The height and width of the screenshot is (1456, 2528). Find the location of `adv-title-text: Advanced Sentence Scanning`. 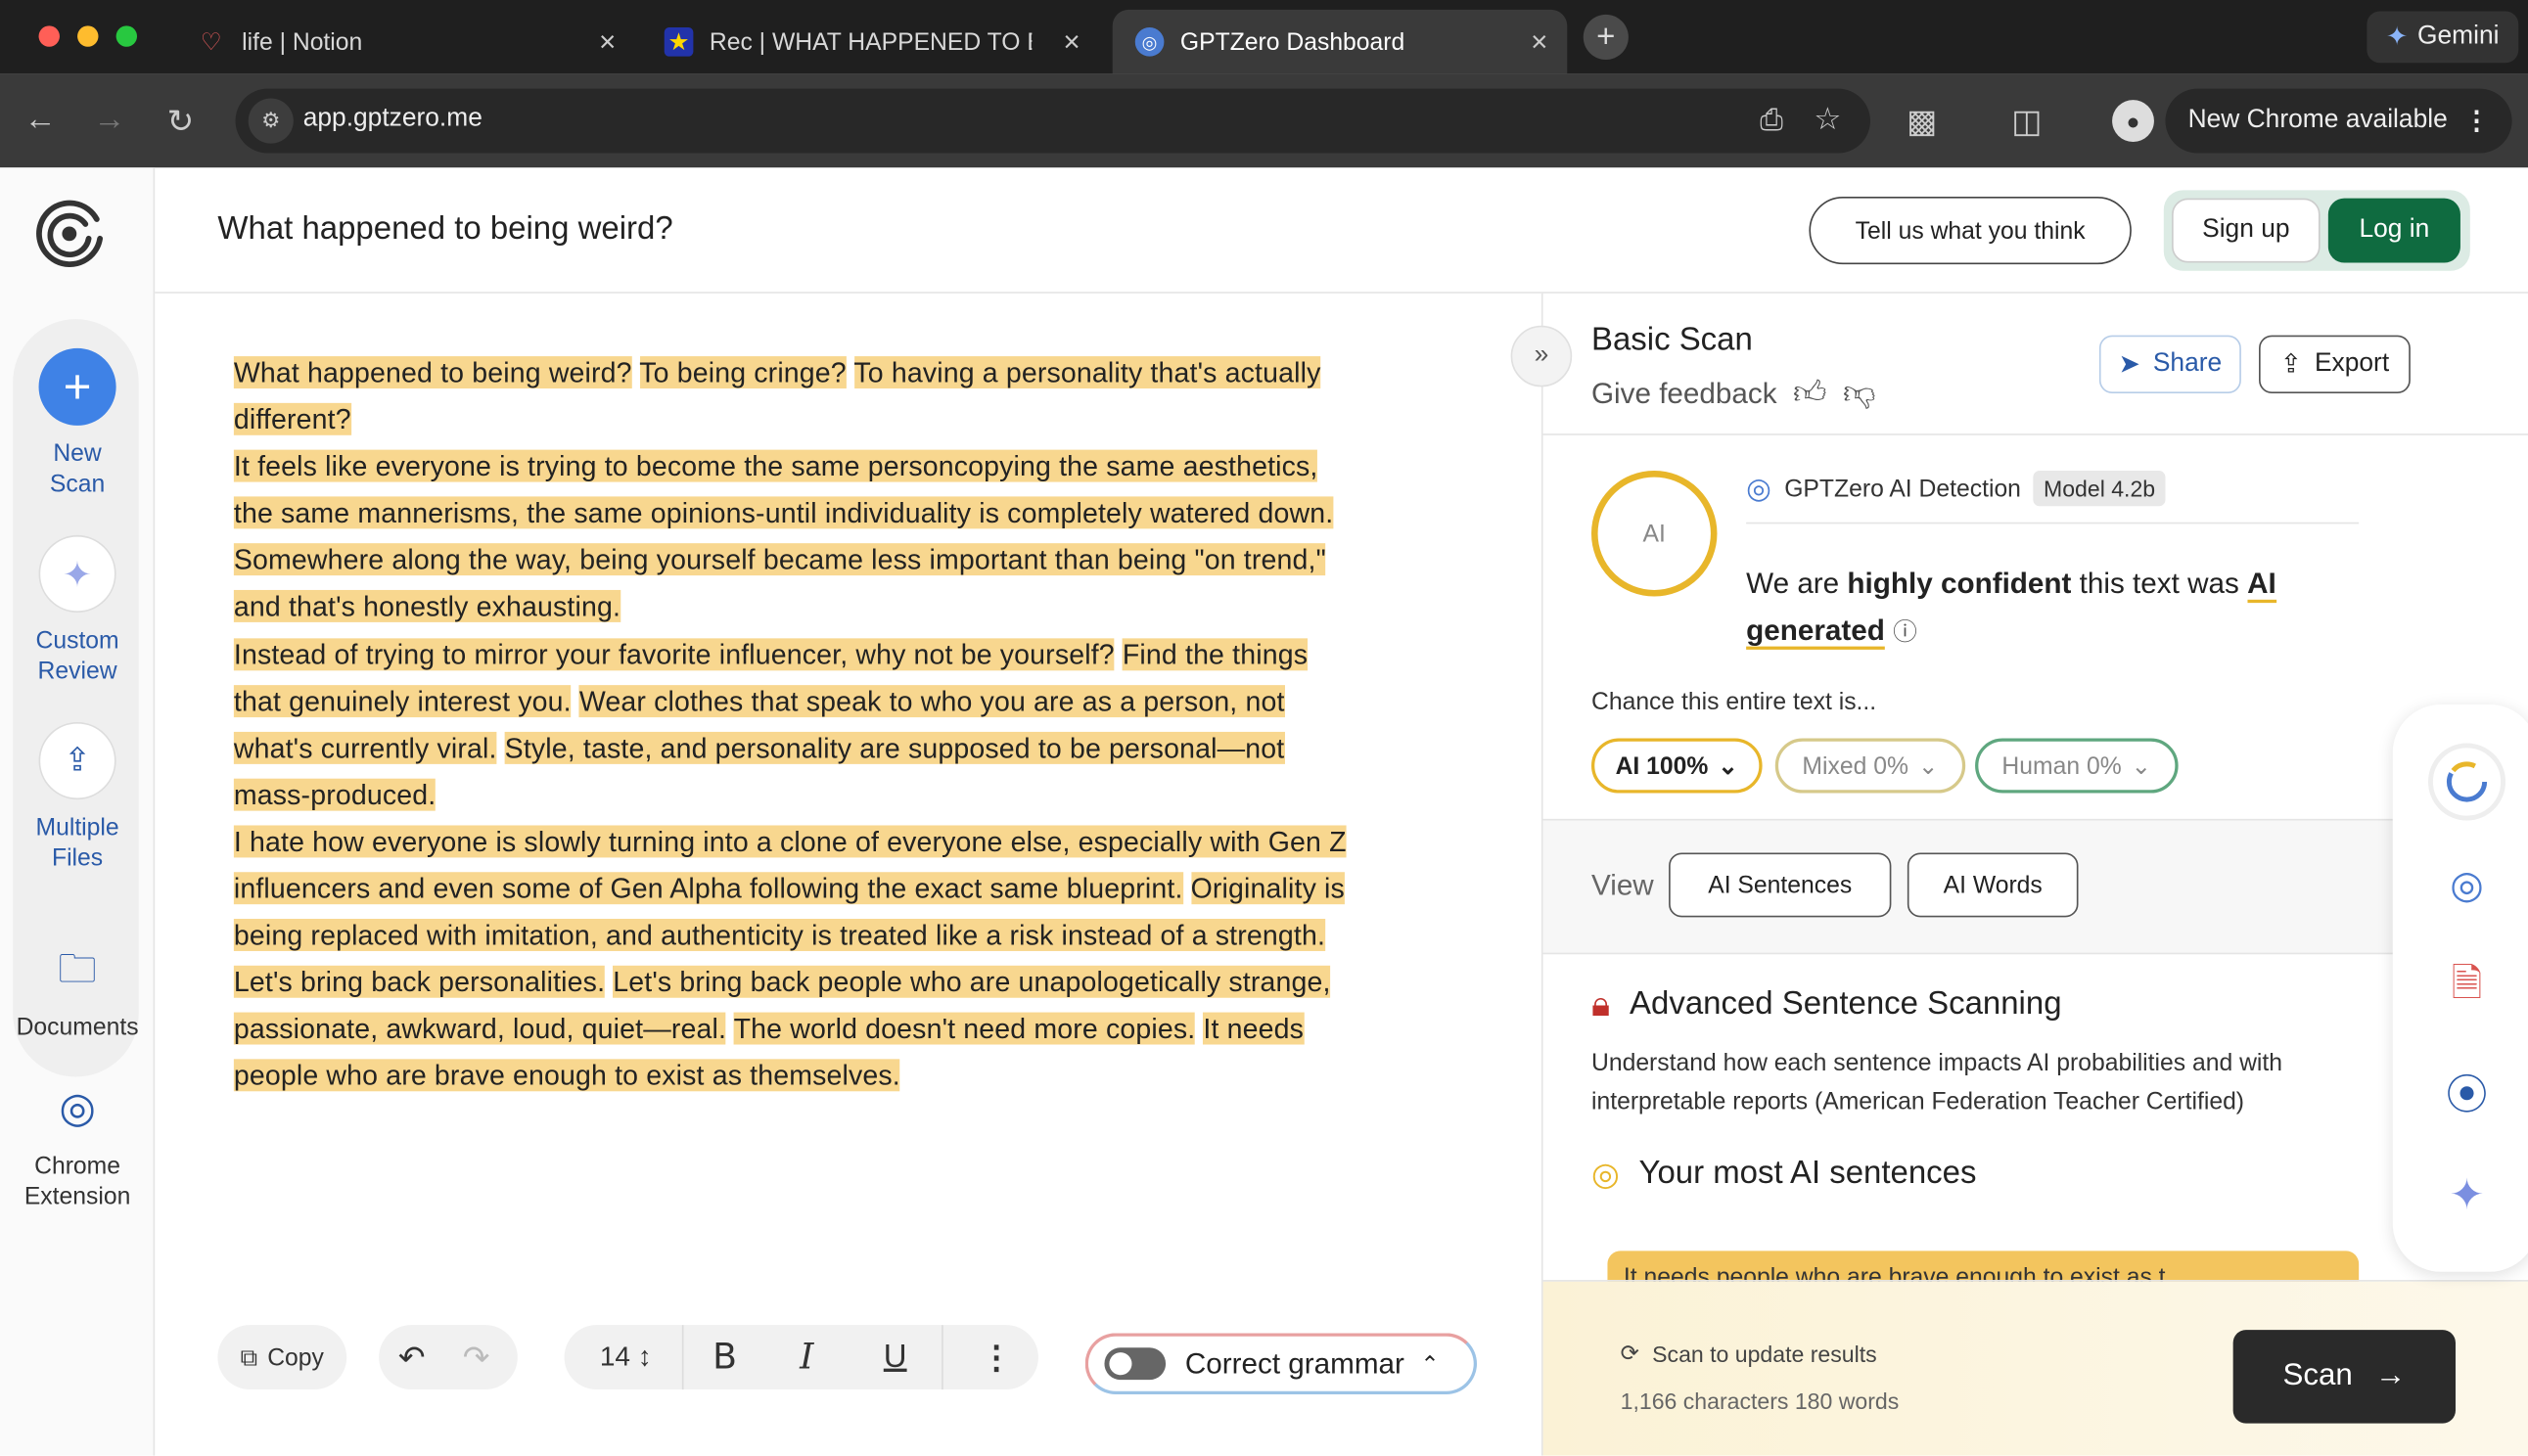

adv-title-text: Advanced Sentence Scanning is located at coordinates (1846, 1003).